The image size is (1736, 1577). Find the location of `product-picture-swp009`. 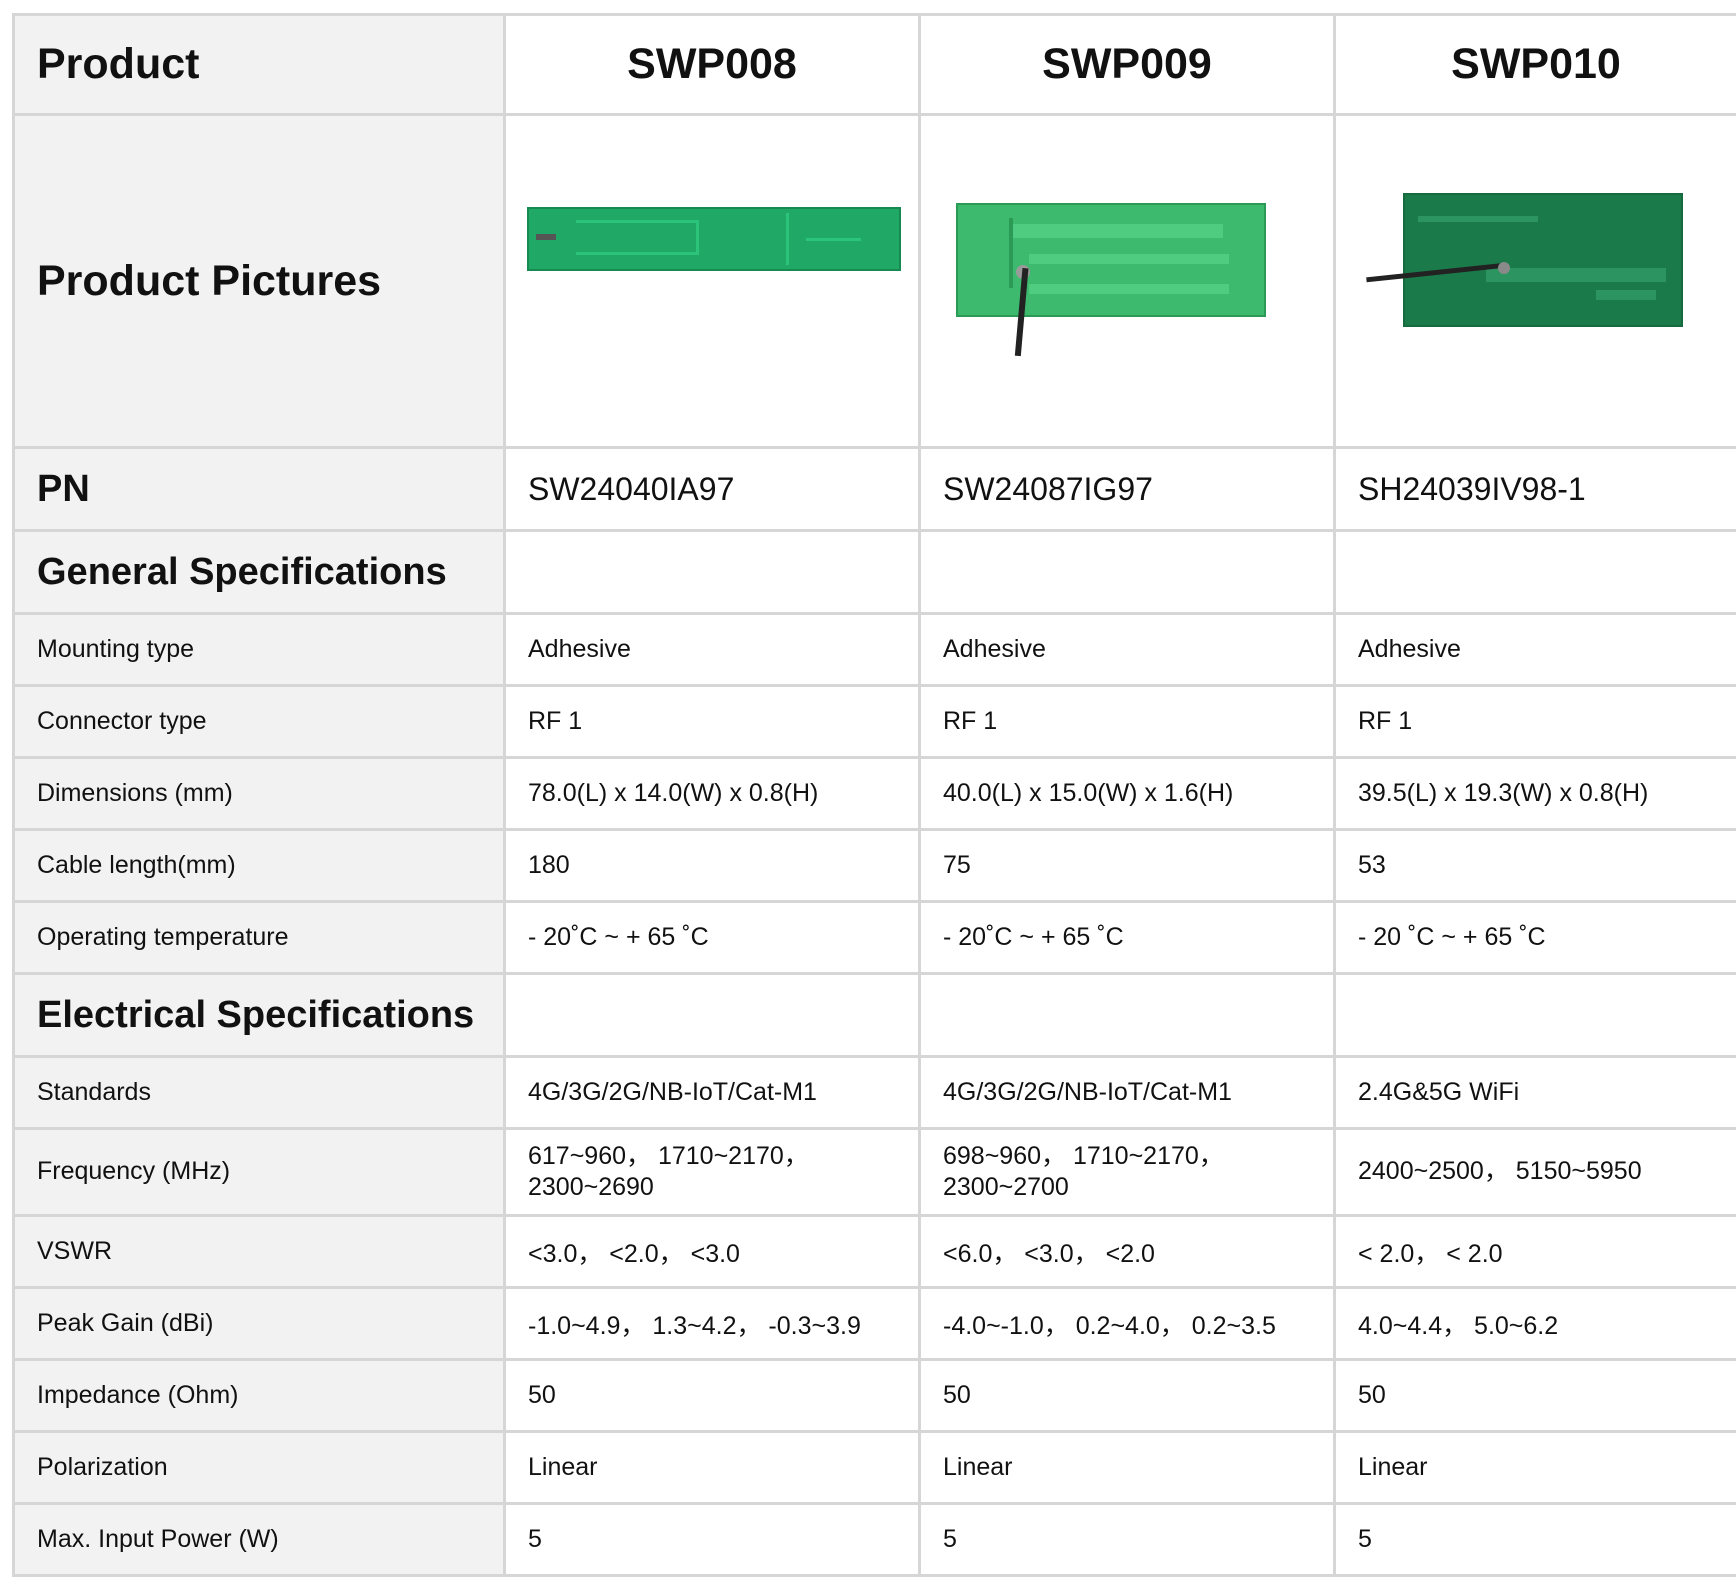

product-picture-swp009 is located at coordinates (1127, 281).